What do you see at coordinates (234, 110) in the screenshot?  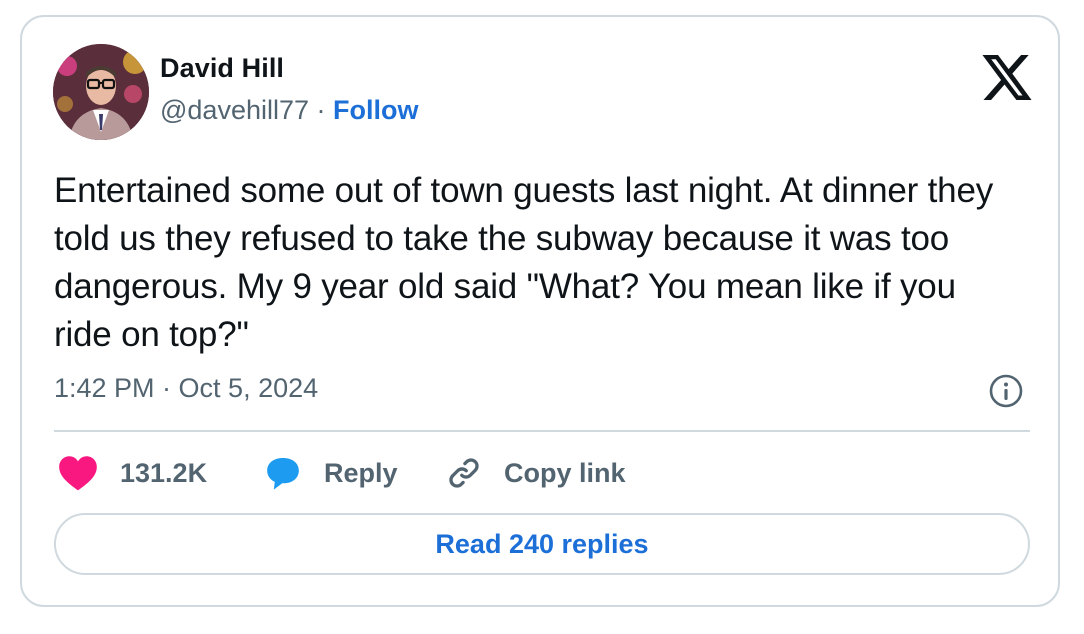 I see `author-handle: @davehill77` at bounding box center [234, 110].